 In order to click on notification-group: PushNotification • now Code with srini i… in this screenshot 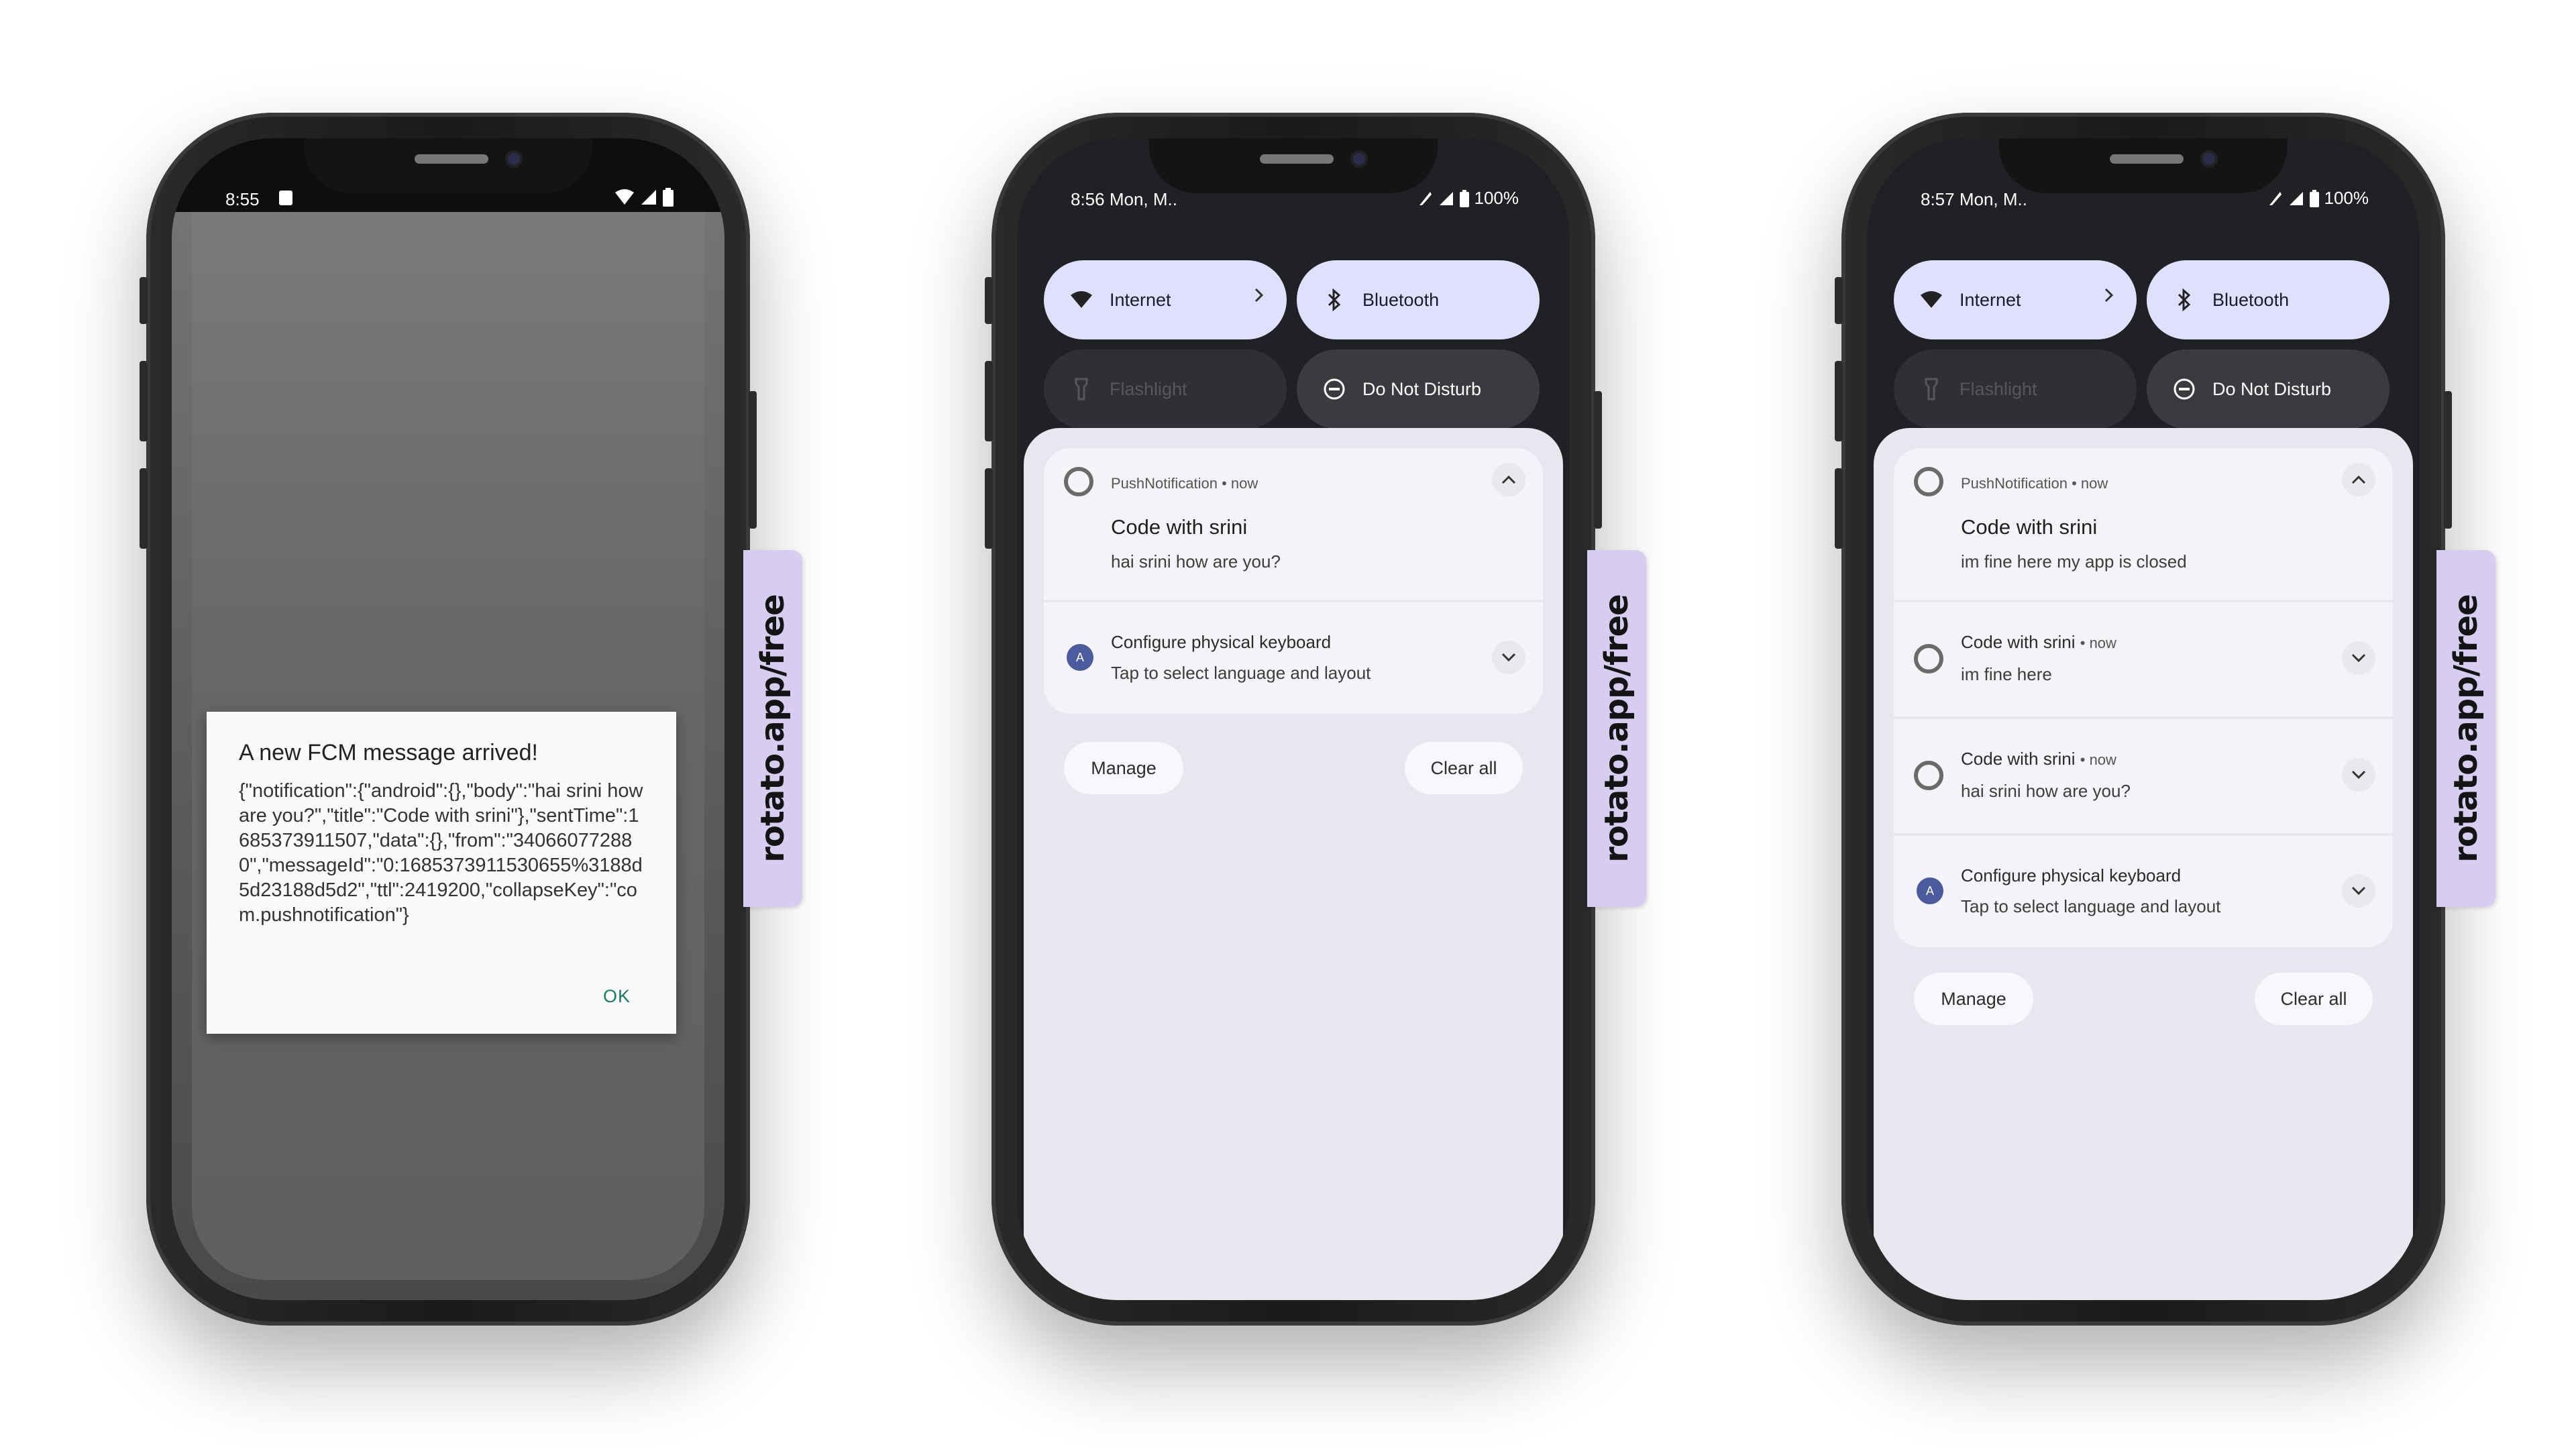, I will do `click(2143, 697)`.